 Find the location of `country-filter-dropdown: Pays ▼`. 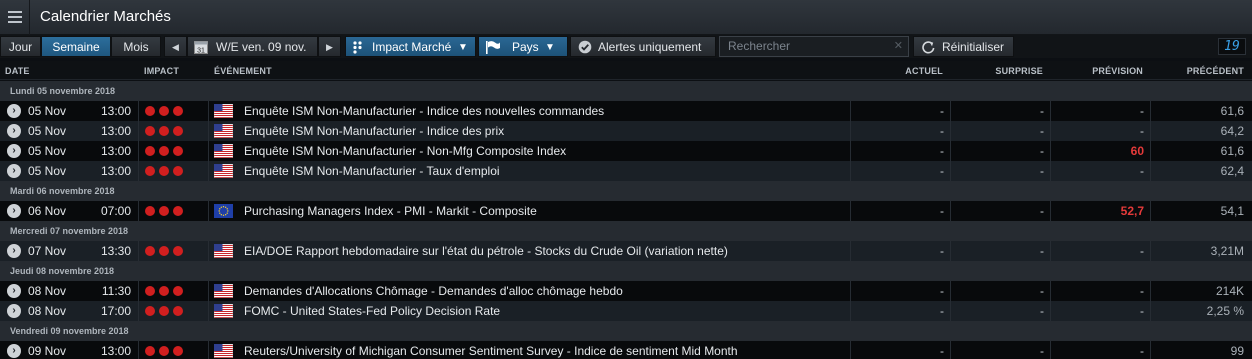

country-filter-dropdown: Pays ▼ is located at coordinates (523, 46).